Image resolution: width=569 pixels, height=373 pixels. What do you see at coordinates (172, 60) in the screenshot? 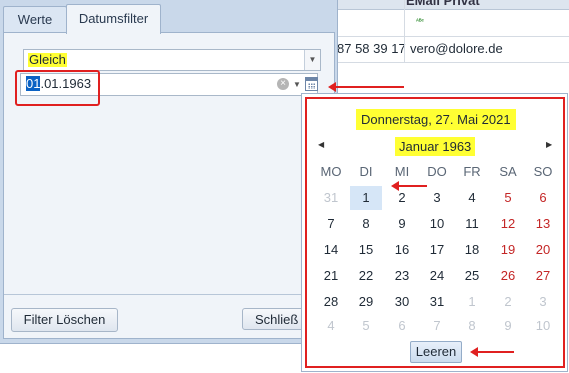
I see `operator-select: Gleich ▼` at bounding box center [172, 60].